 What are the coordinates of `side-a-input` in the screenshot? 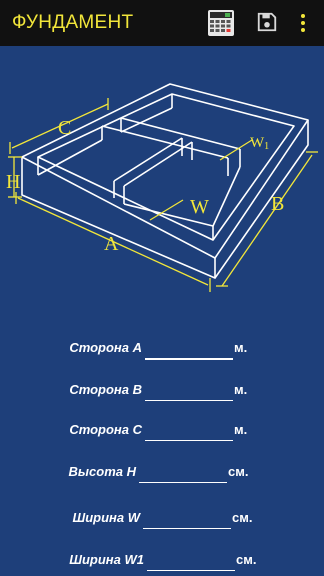 It's located at (189, 349).